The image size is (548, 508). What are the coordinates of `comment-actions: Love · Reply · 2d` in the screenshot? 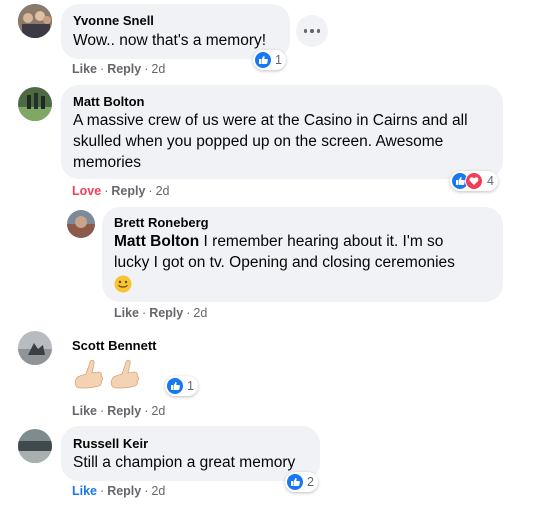 It's located at (120, 191).